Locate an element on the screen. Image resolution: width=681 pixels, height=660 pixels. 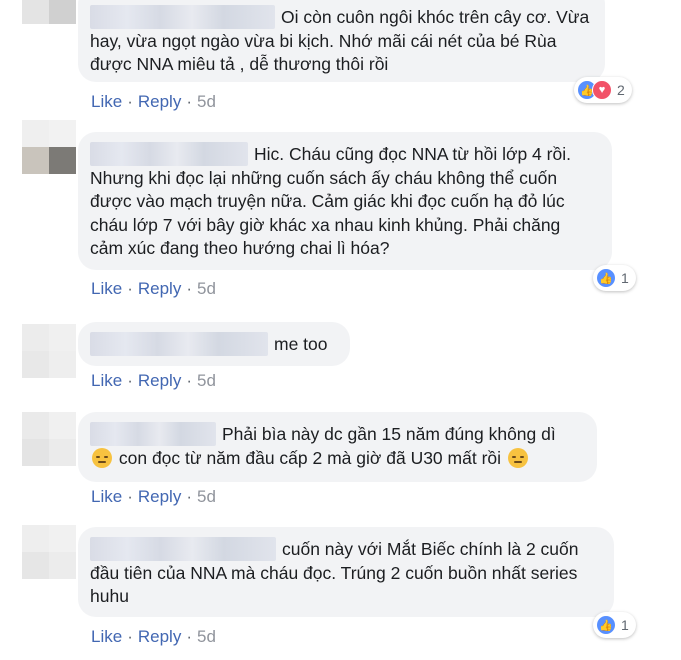
love-icon: ♥ is located at coordinates (602, 90).